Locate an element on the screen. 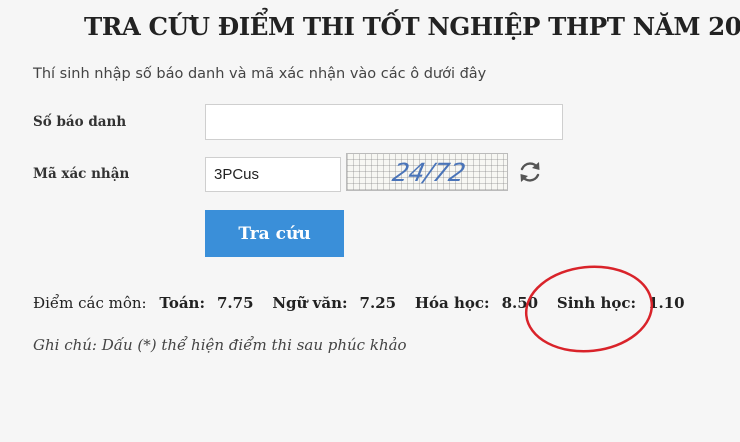  subject-score-biology: Sinh học: 1.10 is located at coordinates (620, 303).